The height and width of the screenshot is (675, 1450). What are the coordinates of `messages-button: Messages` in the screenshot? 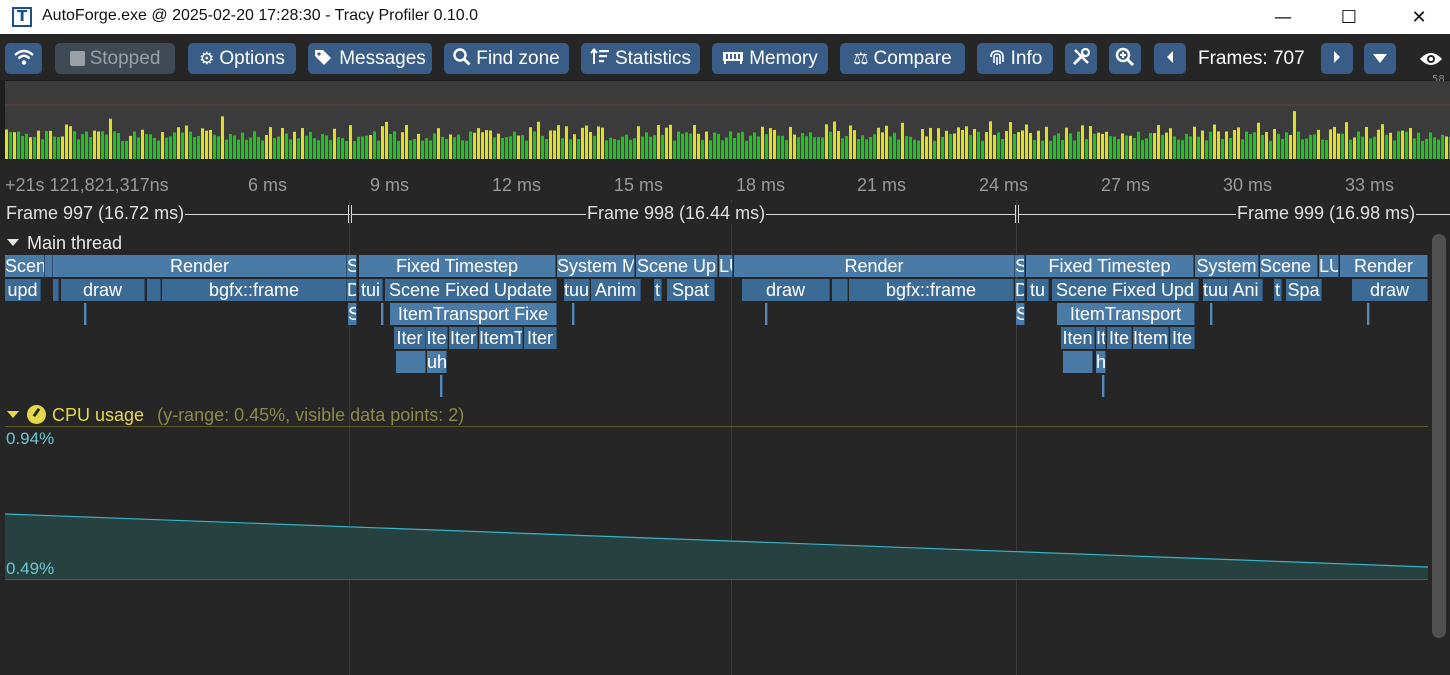 It's located at (370, 58).